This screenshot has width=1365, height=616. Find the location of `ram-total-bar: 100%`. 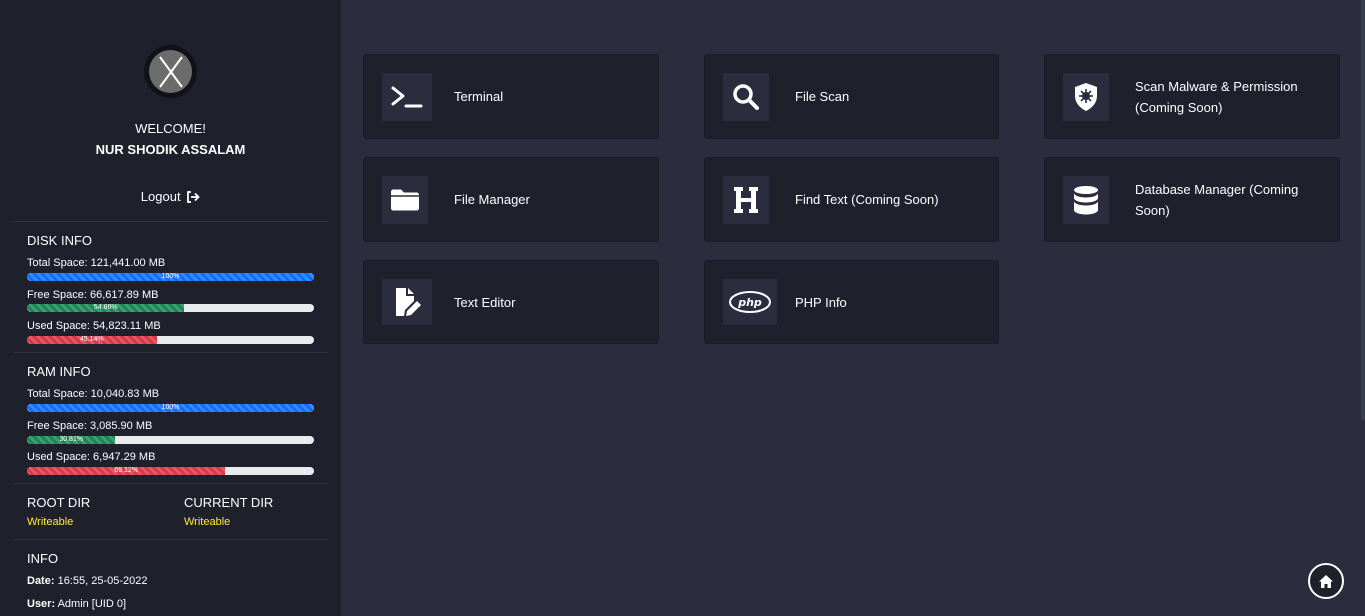

ram-total-bar: 100% is located at coordinates (170, 408).